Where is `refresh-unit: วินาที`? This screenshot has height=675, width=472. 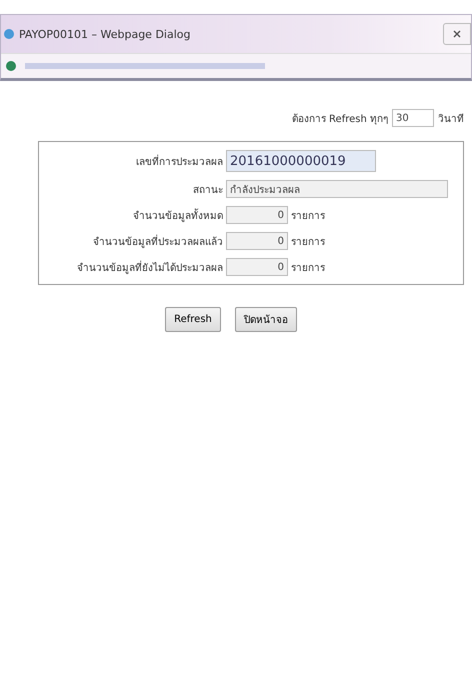 refresh-unit: วินาที is located at coordinates (451, 119).